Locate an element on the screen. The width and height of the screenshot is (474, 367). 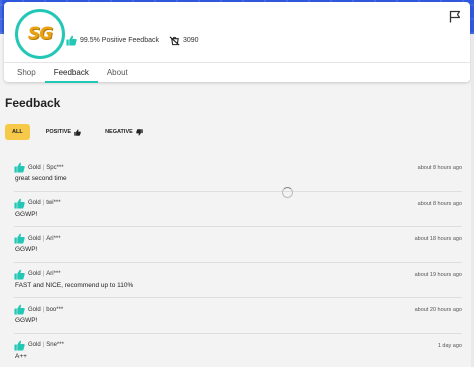
positive-feedback-text: 99.5% Positive Feedback is located at coordinates (119, 40).